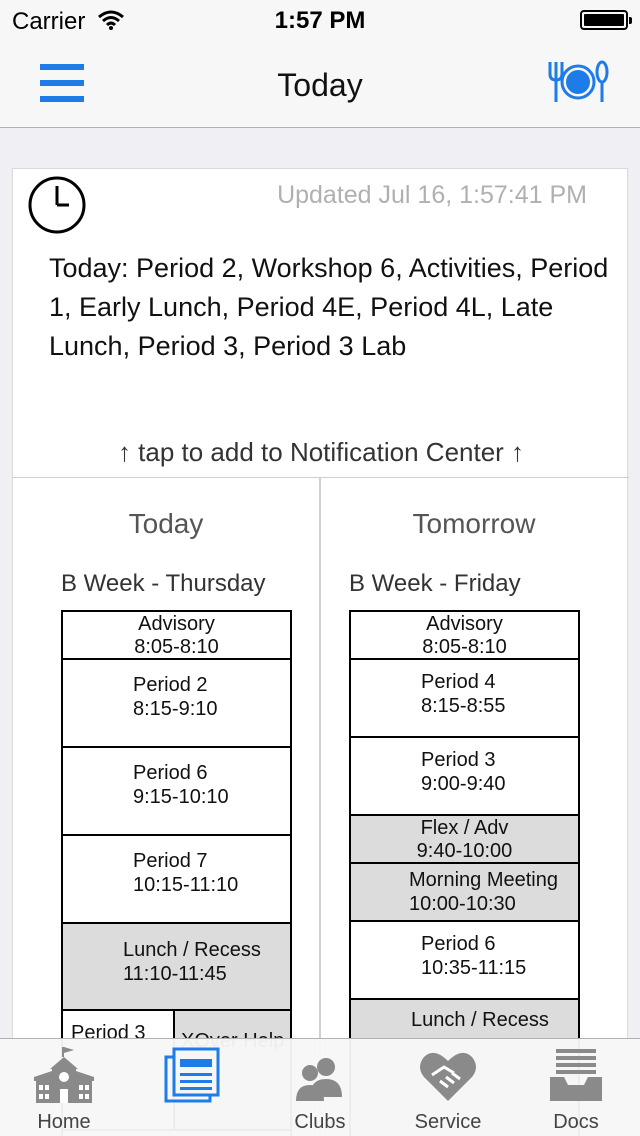 The height and width of the screenshot is (1136, 640). I want to click on tab-docs: Docs, so click(576, 1087).